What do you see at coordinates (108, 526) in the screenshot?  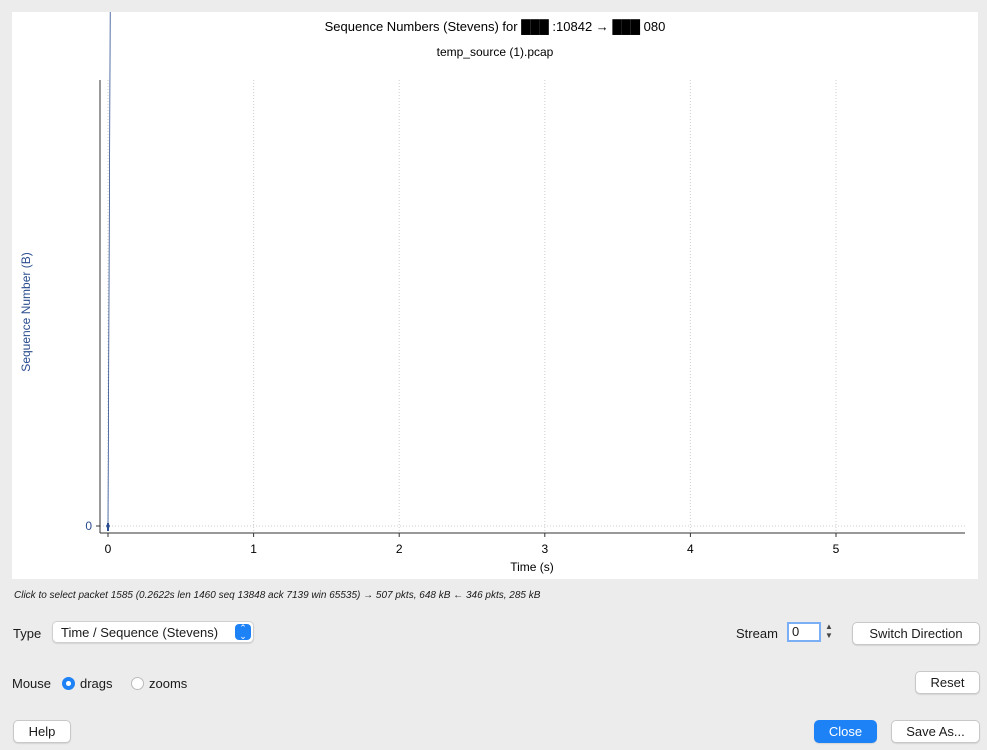 I see `data-point` at bounding box center [108, 526].